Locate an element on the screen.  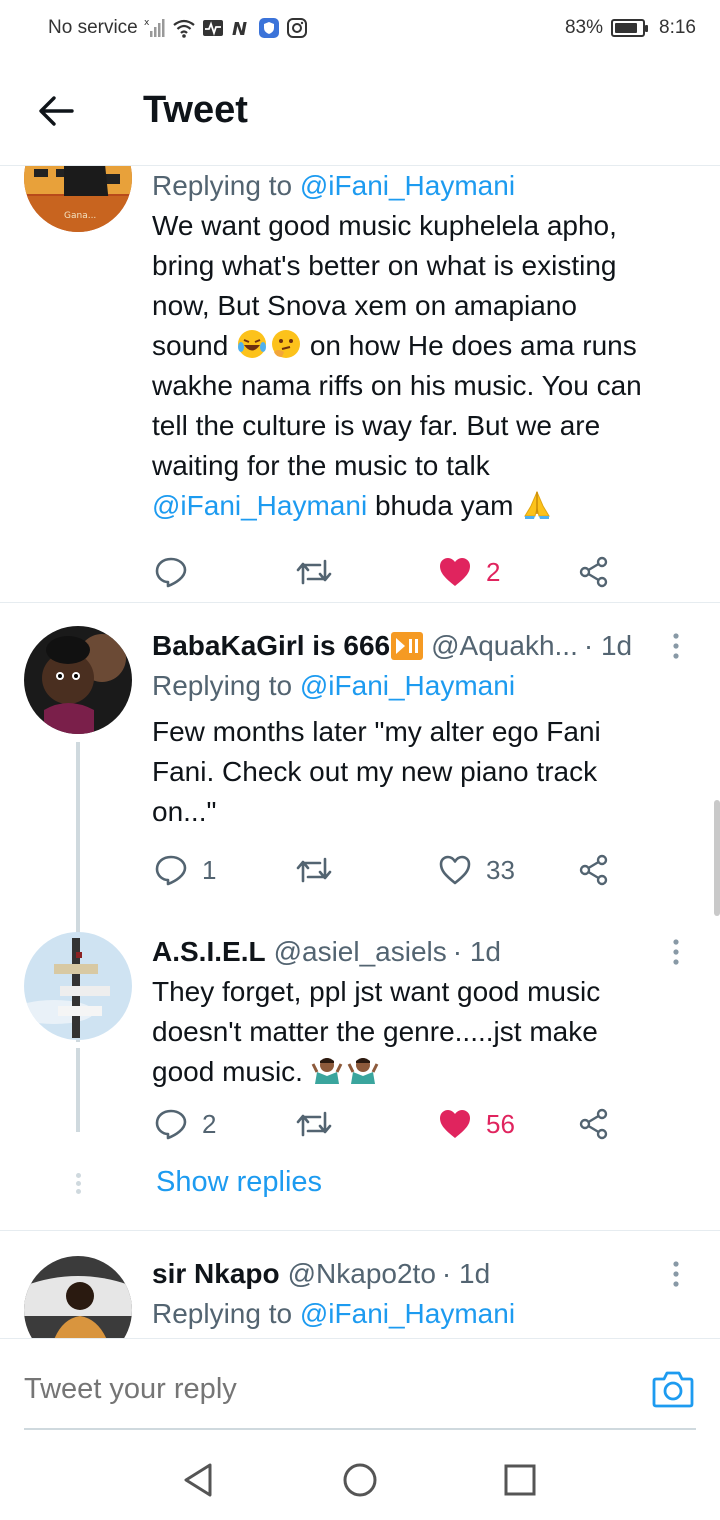
reply-button: 2 is located at coordinates (185, 1124).